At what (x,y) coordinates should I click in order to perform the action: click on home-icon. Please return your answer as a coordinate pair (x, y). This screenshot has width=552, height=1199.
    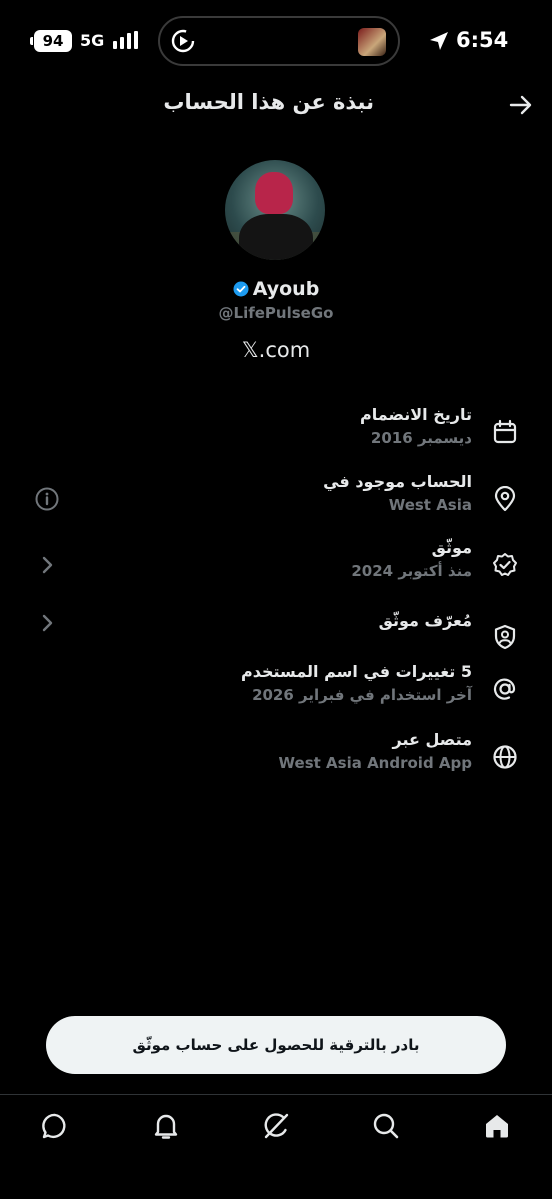
    Looking at the image, I should click on (497, 1126).